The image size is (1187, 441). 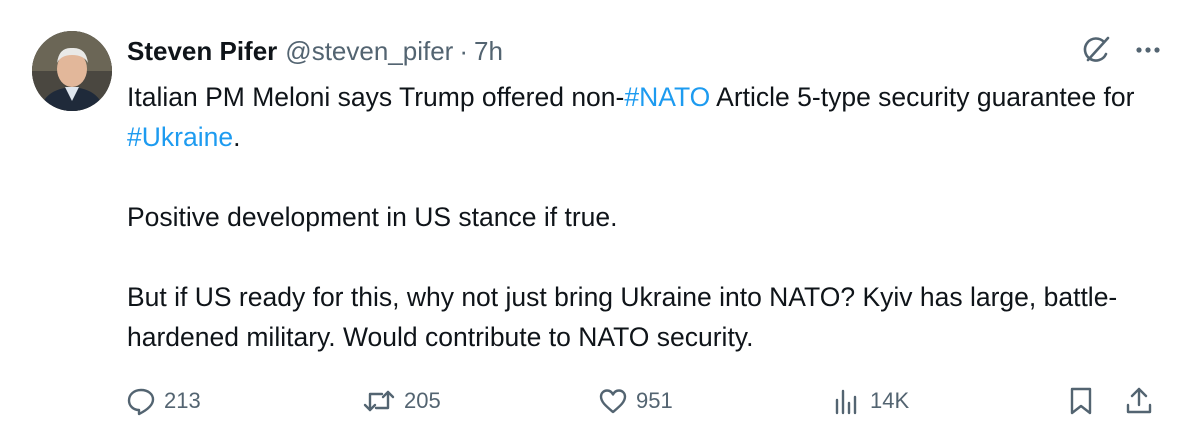 What do you see at coordinates (422, 400) in the screenshot?
I see `repost-count: 205` at bounding box center [422, 400].